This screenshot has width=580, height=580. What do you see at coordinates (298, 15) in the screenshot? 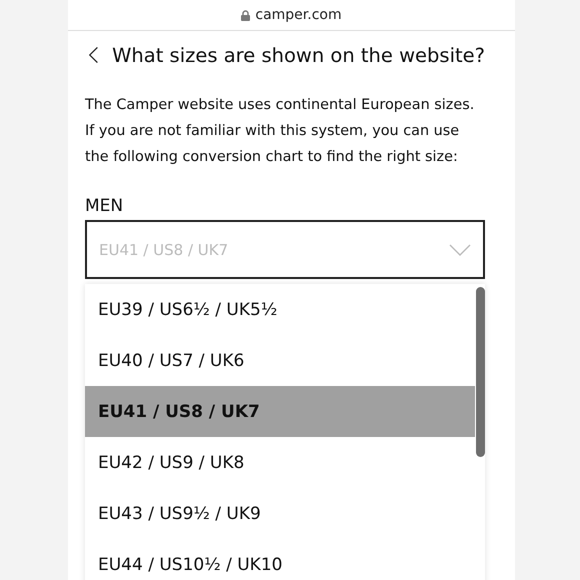
I see `url-text: camper.com` at bounding box center [298, 15].